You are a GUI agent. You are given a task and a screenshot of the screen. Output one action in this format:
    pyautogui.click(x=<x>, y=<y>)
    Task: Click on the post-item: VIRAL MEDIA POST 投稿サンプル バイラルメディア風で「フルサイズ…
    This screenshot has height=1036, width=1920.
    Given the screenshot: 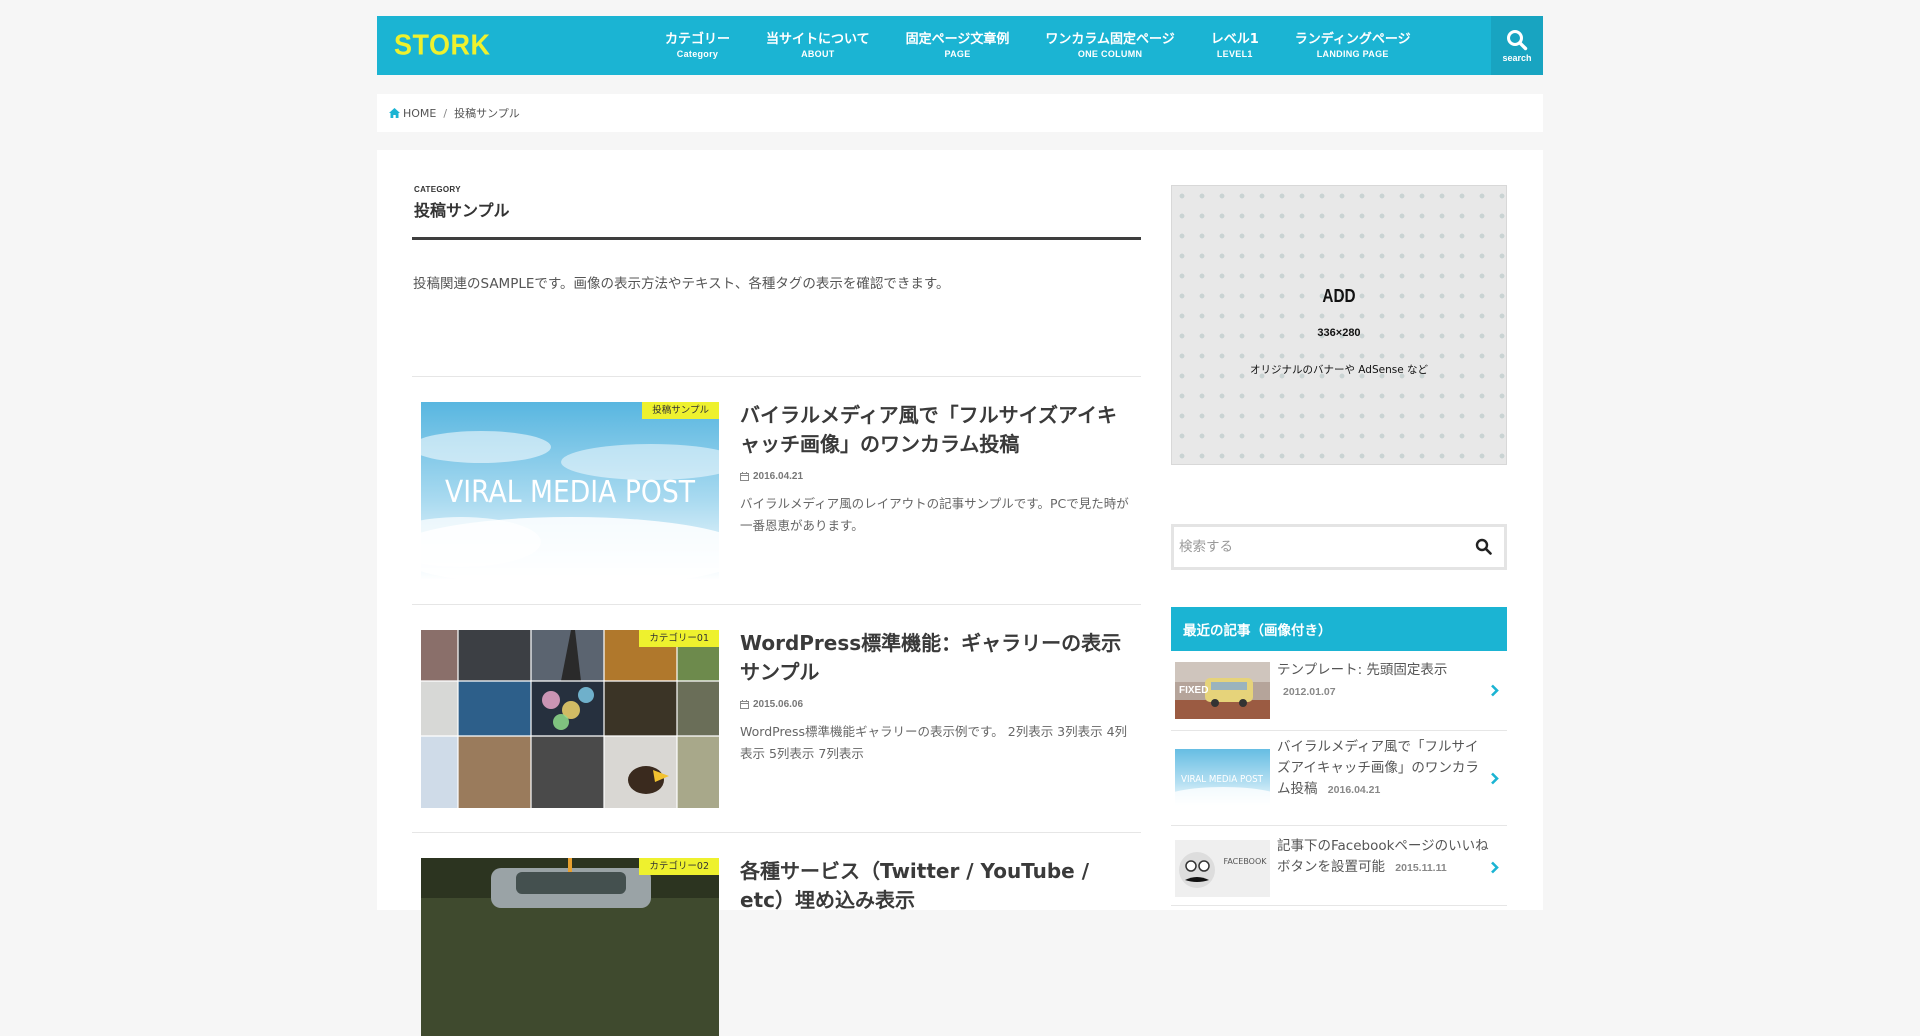 What is the action you would take?
    pyautogui.click(x=776, y=490)
    